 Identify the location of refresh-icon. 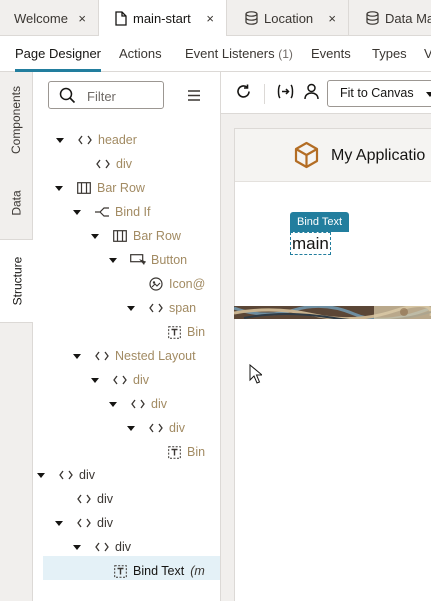
(243, 91).